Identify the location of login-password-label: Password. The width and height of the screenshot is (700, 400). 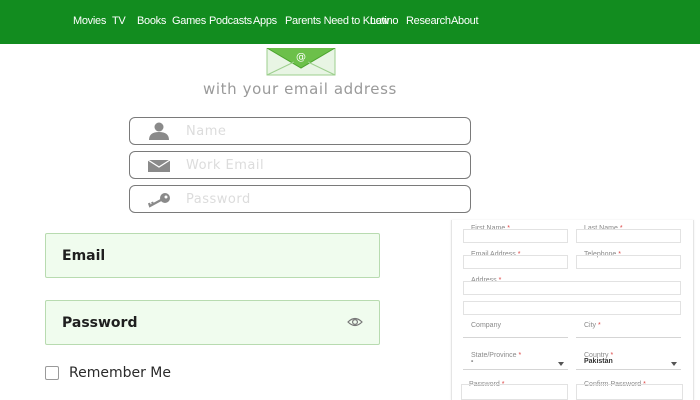
(100, 323).